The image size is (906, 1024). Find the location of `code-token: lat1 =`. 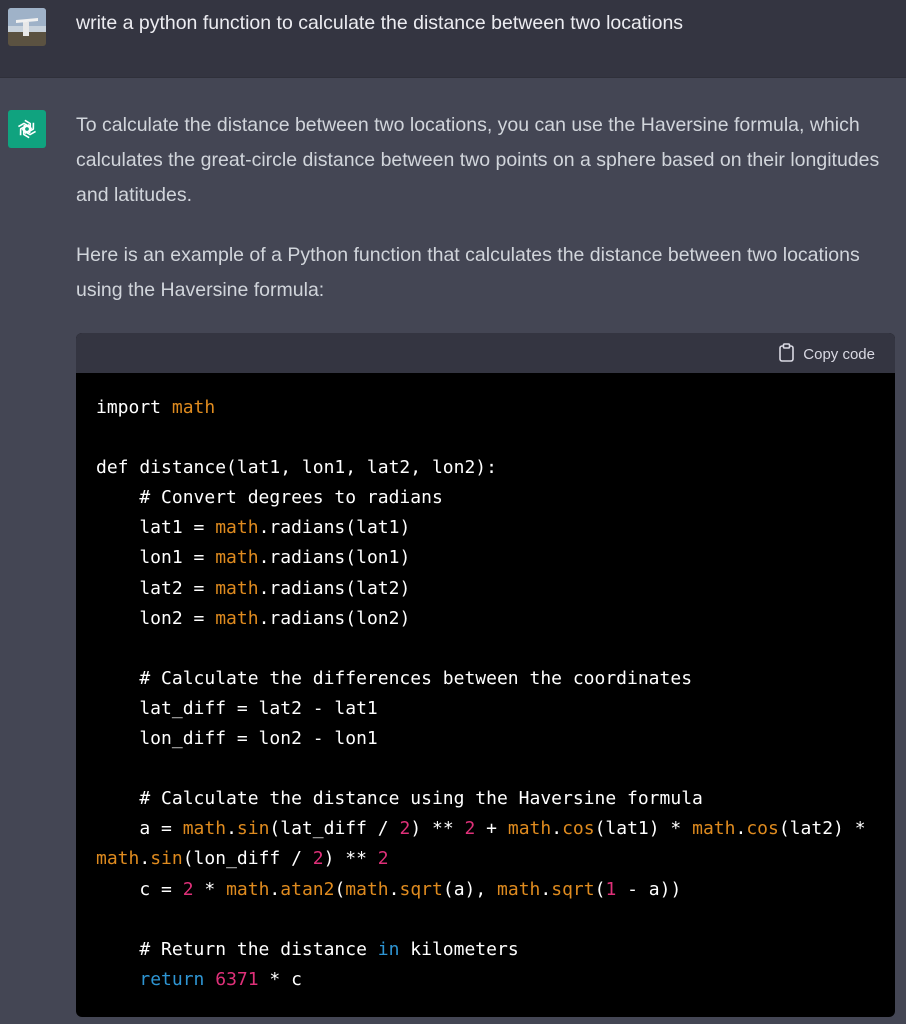

code-token: lat1 = is located at coordinates (156, 528).